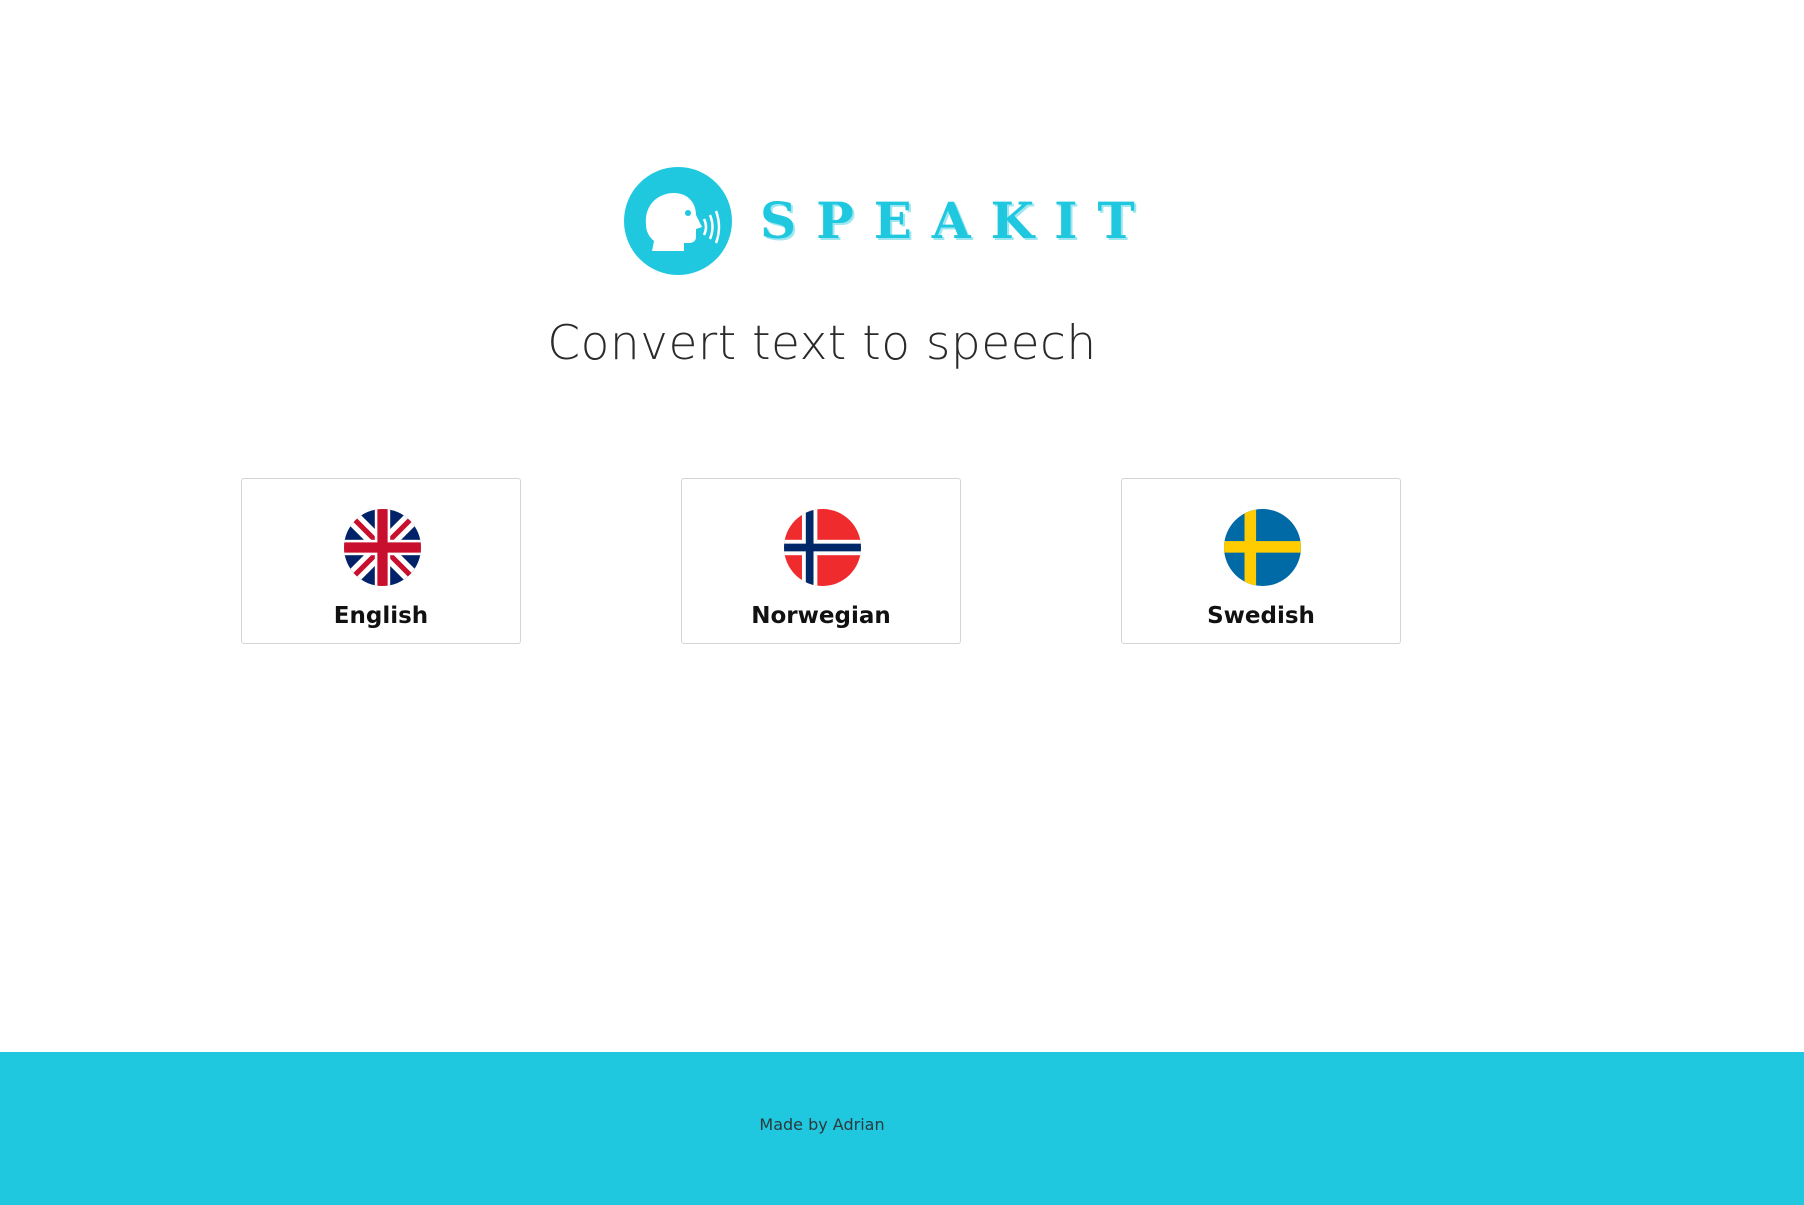 The image size is (1804, 1205). What do you see at coordinates (382, 547) in the screenshot?
I see `uk-flag-icon` at bounding box center [382, 547].